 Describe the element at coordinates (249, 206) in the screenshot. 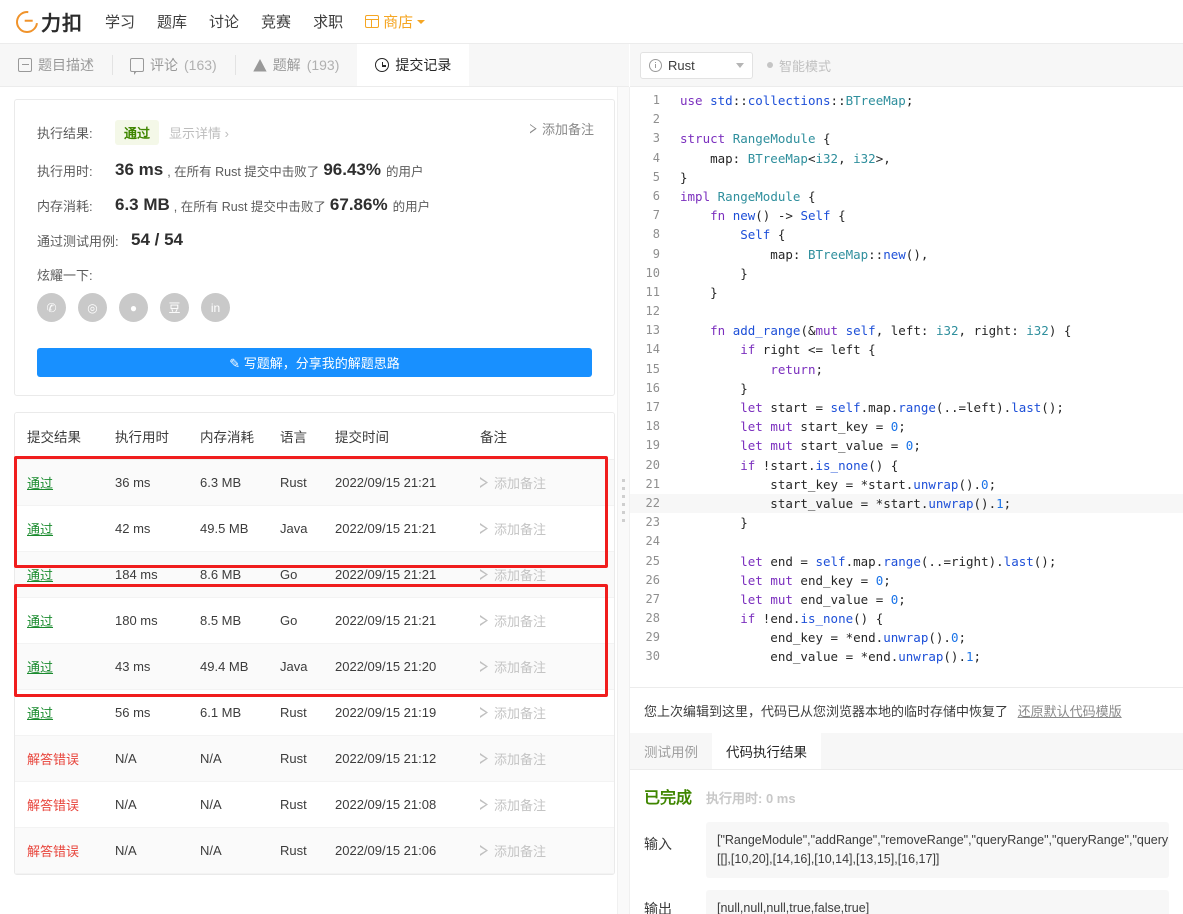

I see `memory-suffix-a: , 在所有 Rust 提交中击败了` at that location.